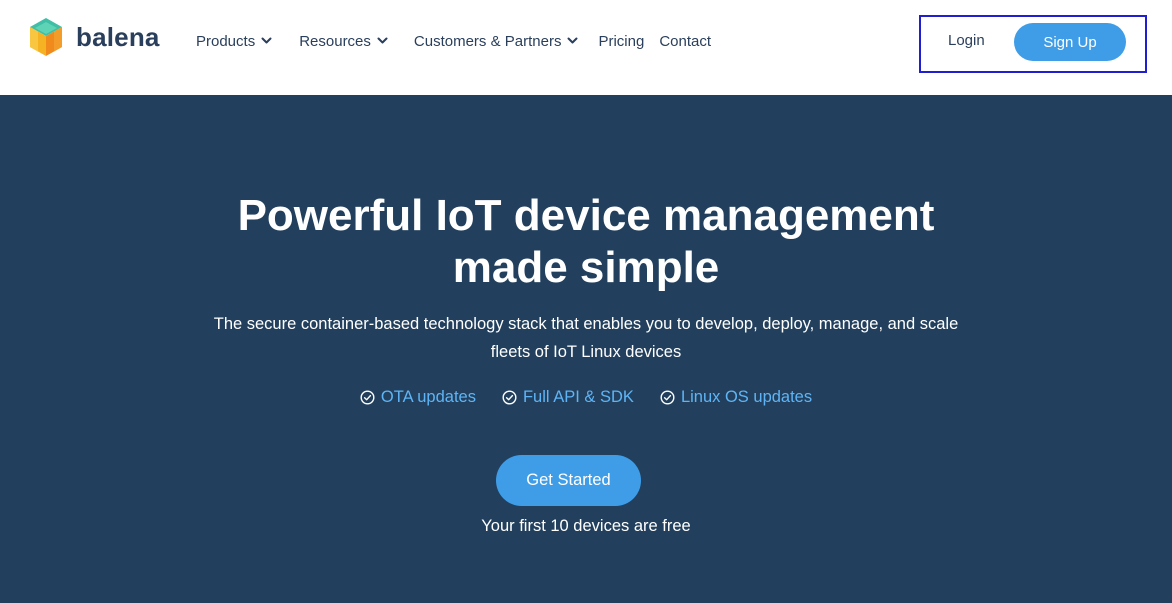  I want to click on get-started-button: Get Started, so click(568, 480).